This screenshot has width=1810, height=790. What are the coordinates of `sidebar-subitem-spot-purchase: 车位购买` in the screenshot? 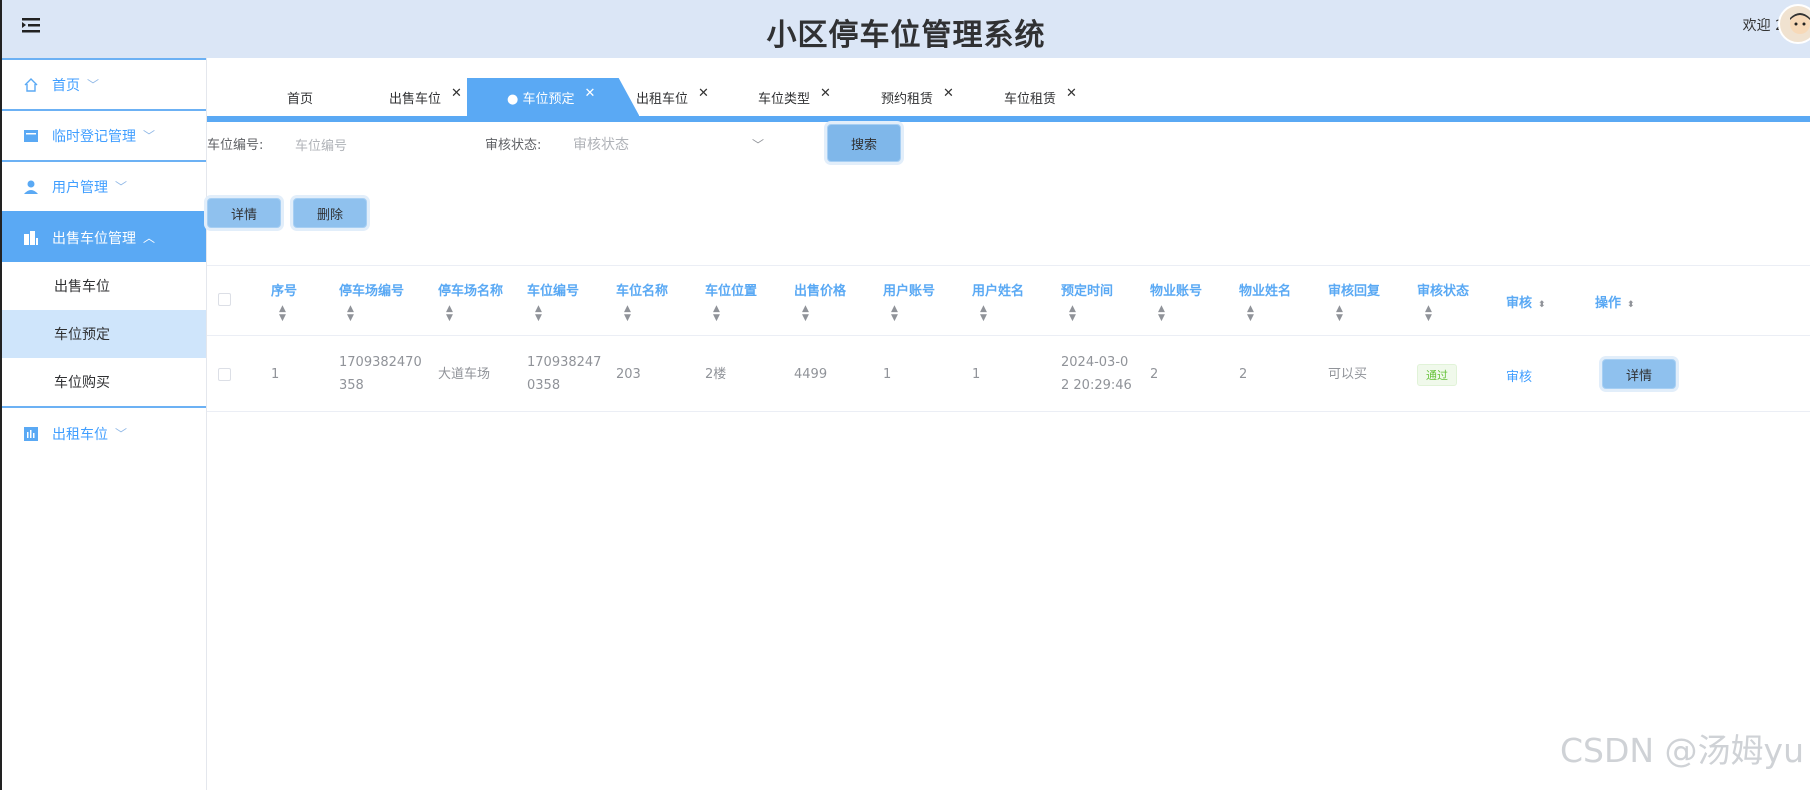 It's located at (104, 382).